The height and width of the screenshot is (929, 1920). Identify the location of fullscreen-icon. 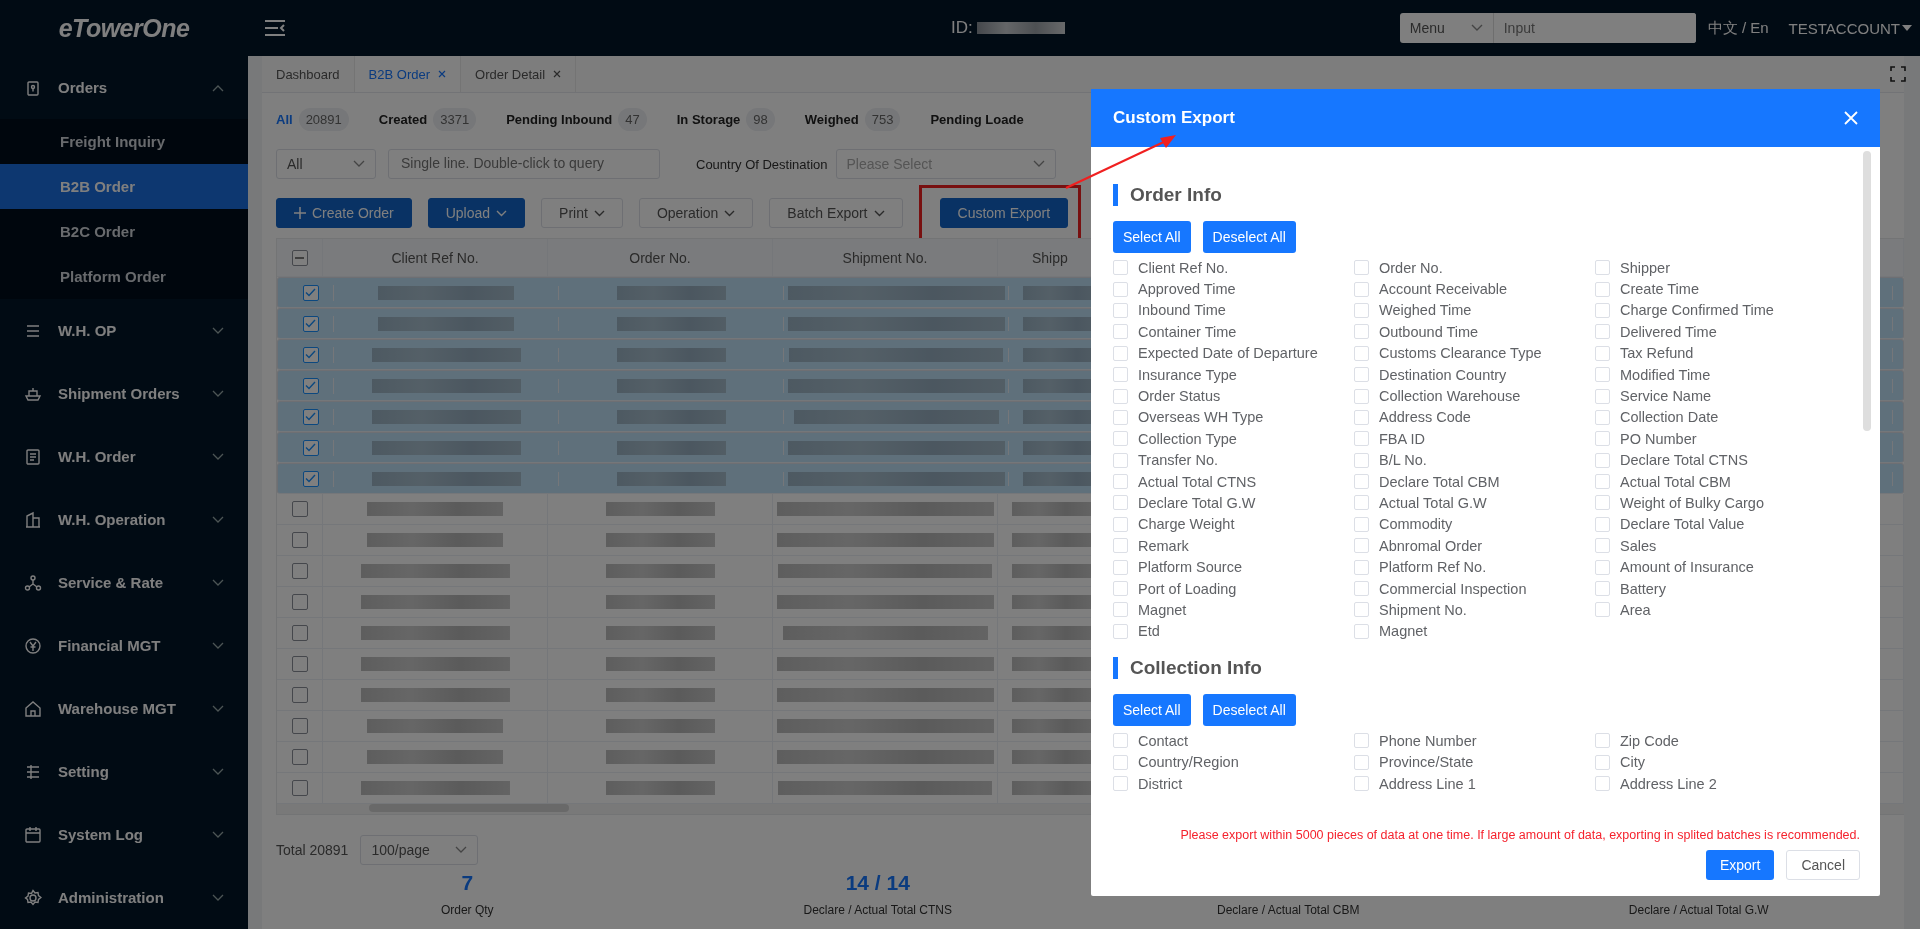
(1898, 74).